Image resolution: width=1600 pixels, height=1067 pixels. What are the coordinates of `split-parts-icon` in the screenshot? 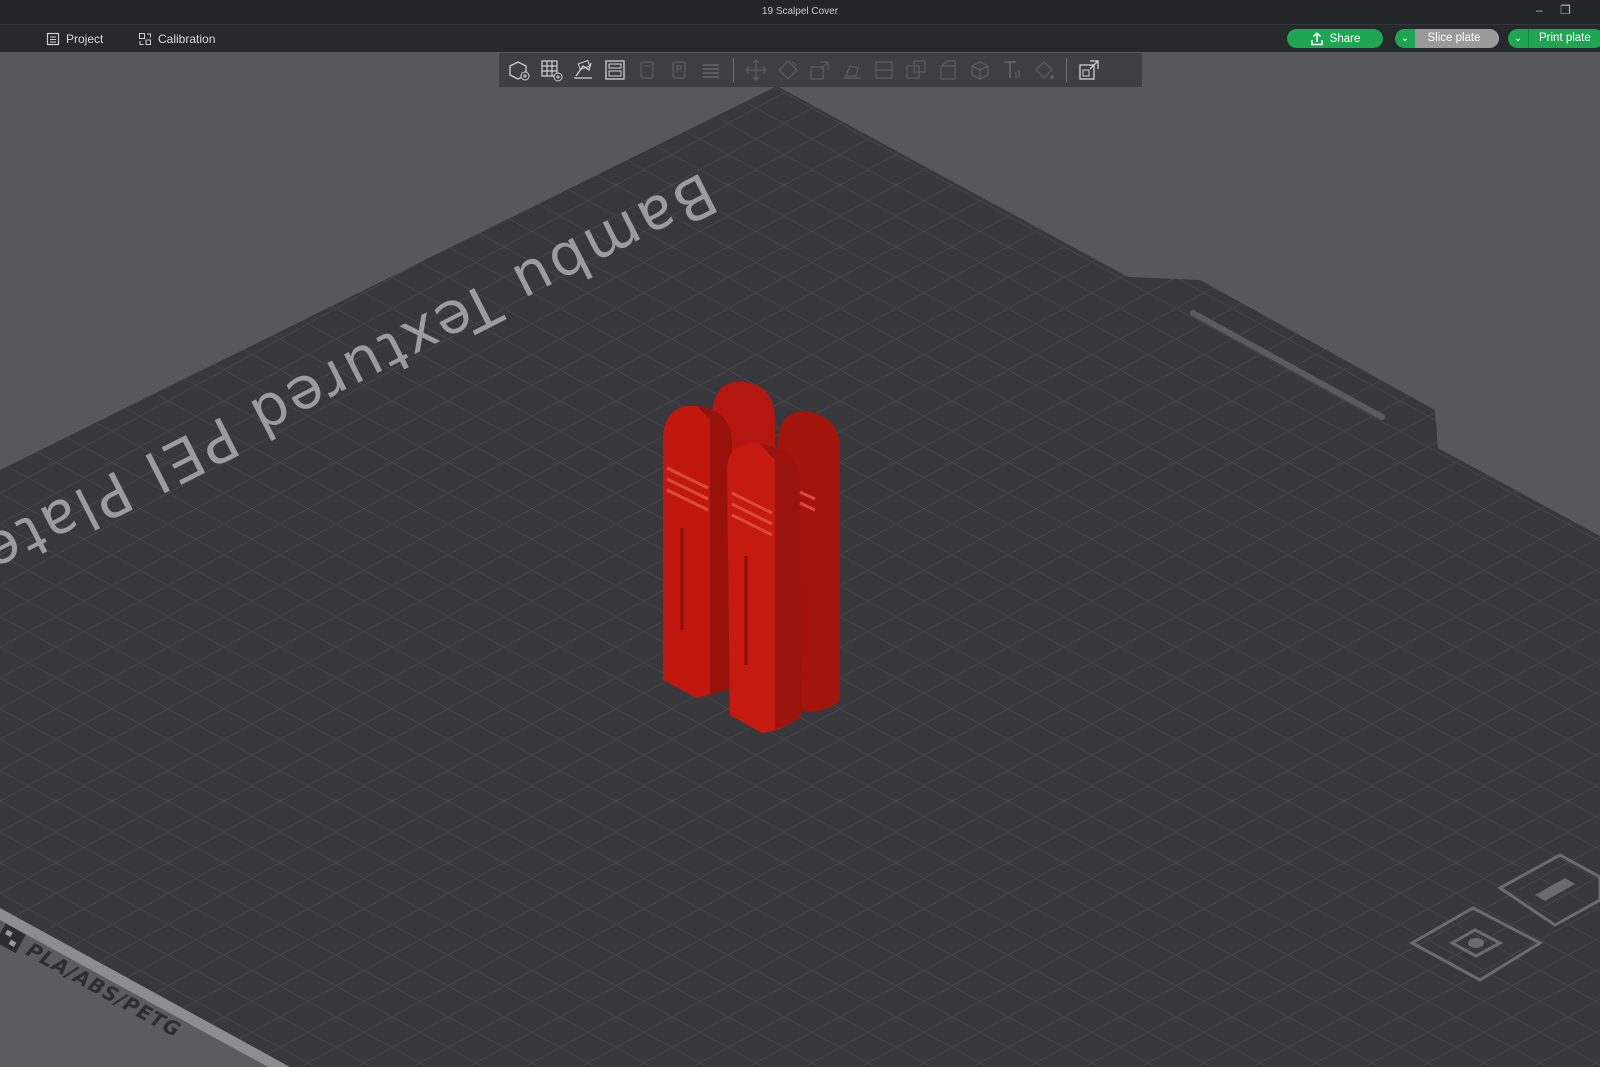 It's located at (679, 70).